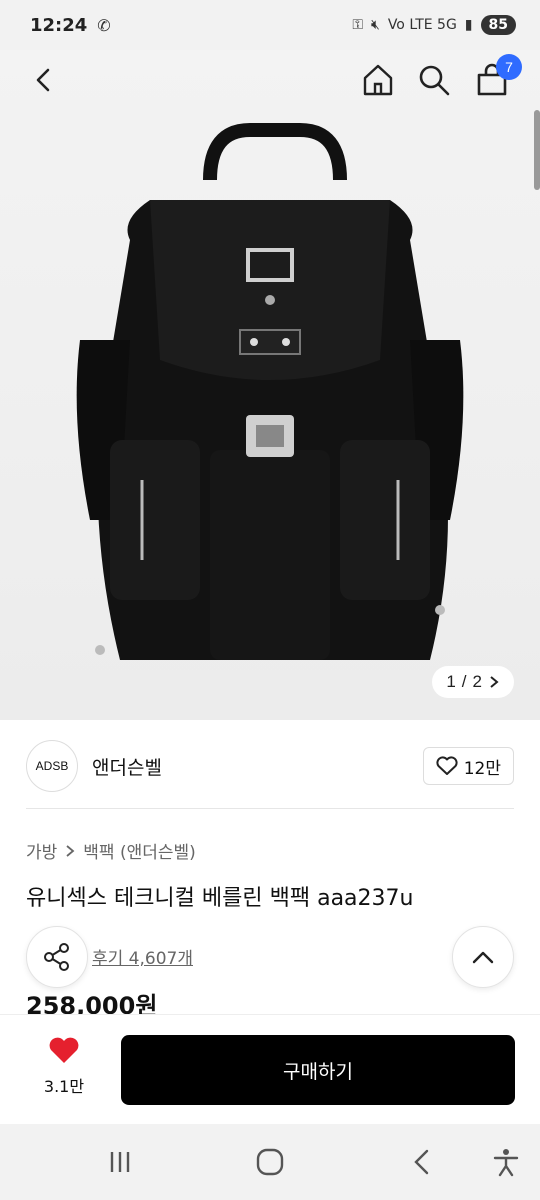 The image size is (540, 1200). Describe the element at coordinates (59, 25) in the screenshot. I see `status-time: 12:24` at that location.